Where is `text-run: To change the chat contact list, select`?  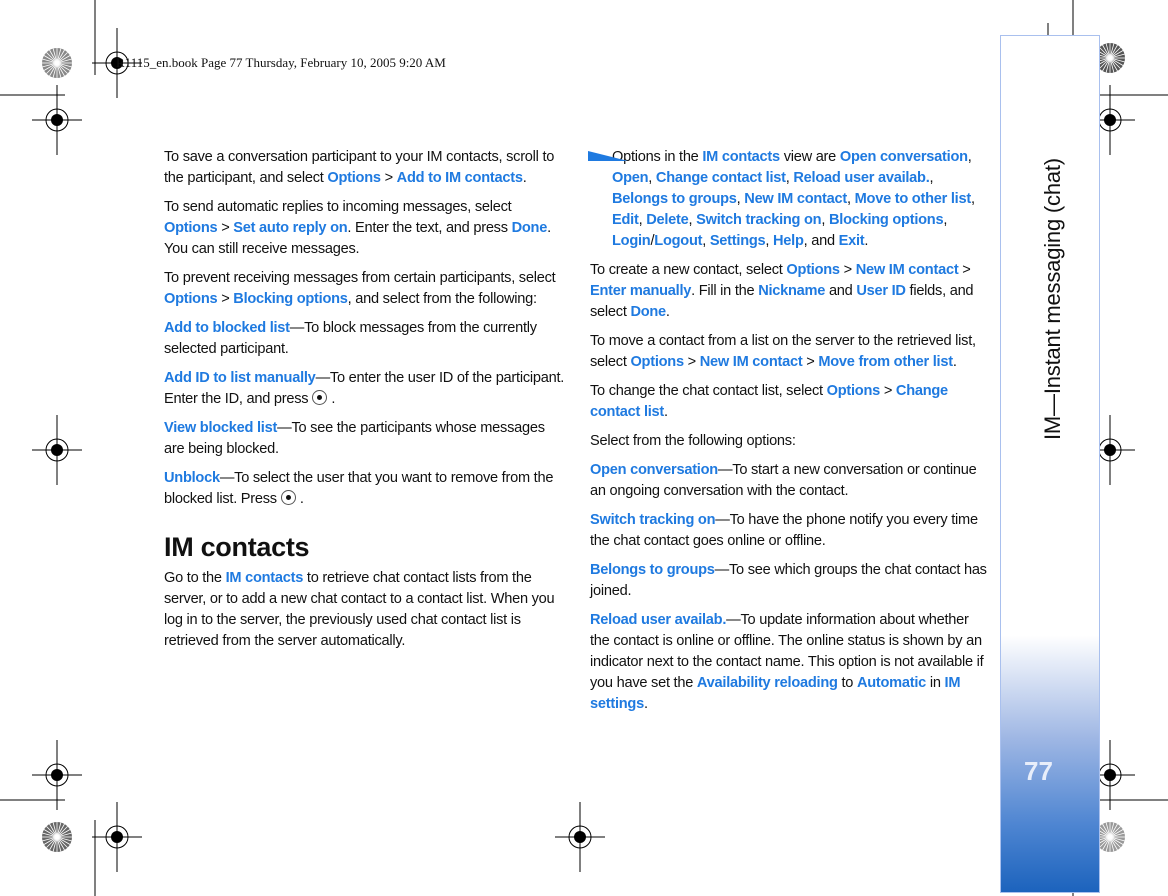
text-run: To change the chat contact list, select is located at coordinates (708, 391).